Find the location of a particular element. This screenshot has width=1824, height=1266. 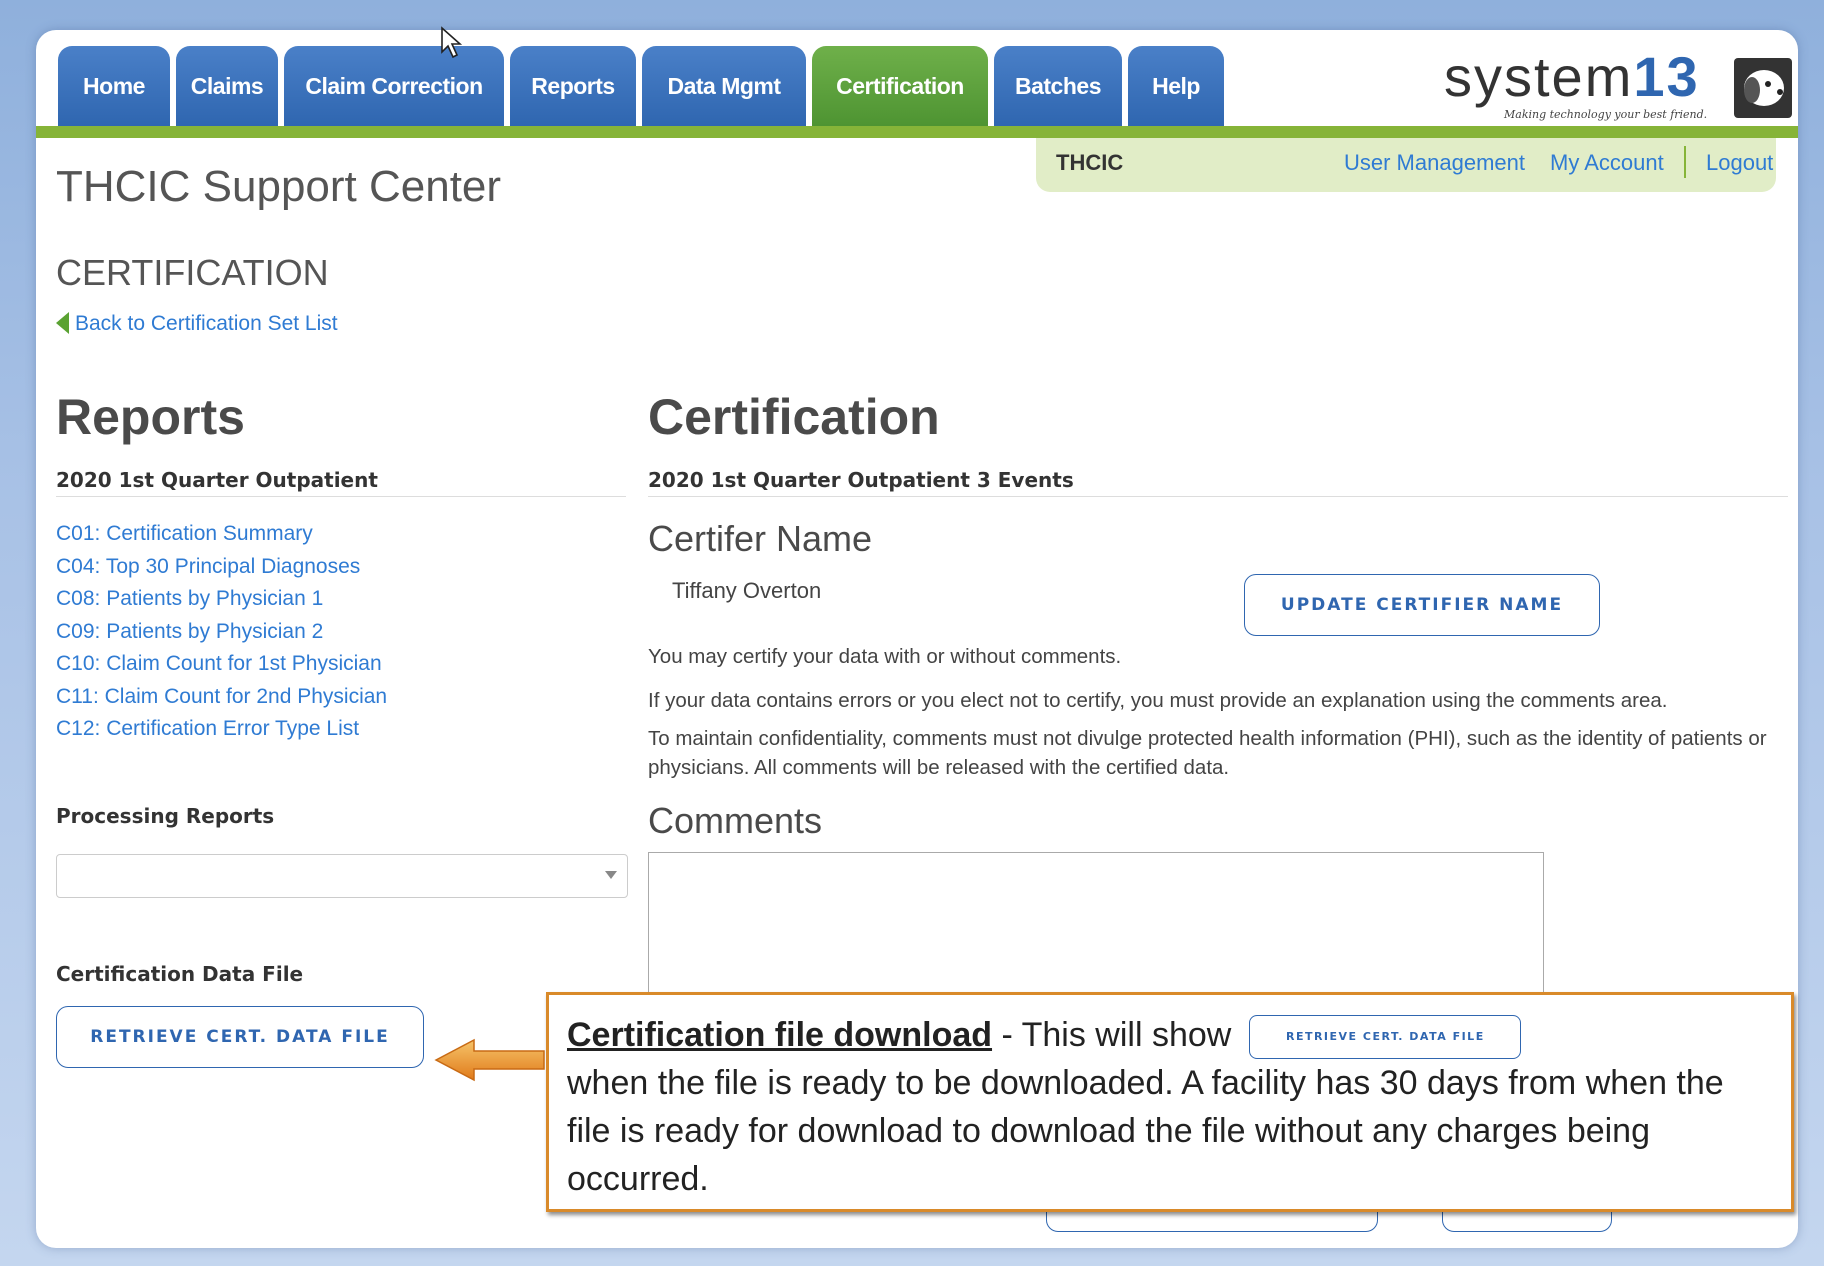

tab-help: Help is located at coordinates (1176, 86).